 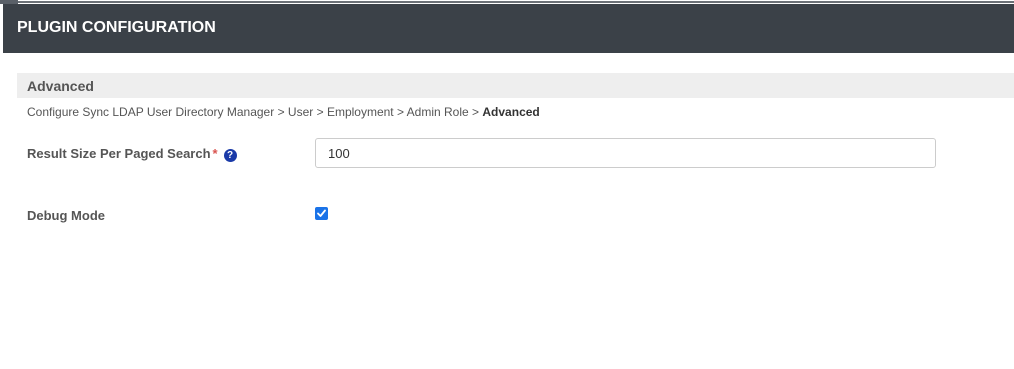 What do you see at coordinates (60, 86) in the screenshot?
I see `section-title: Advanced` at bounding box center [60, 86].